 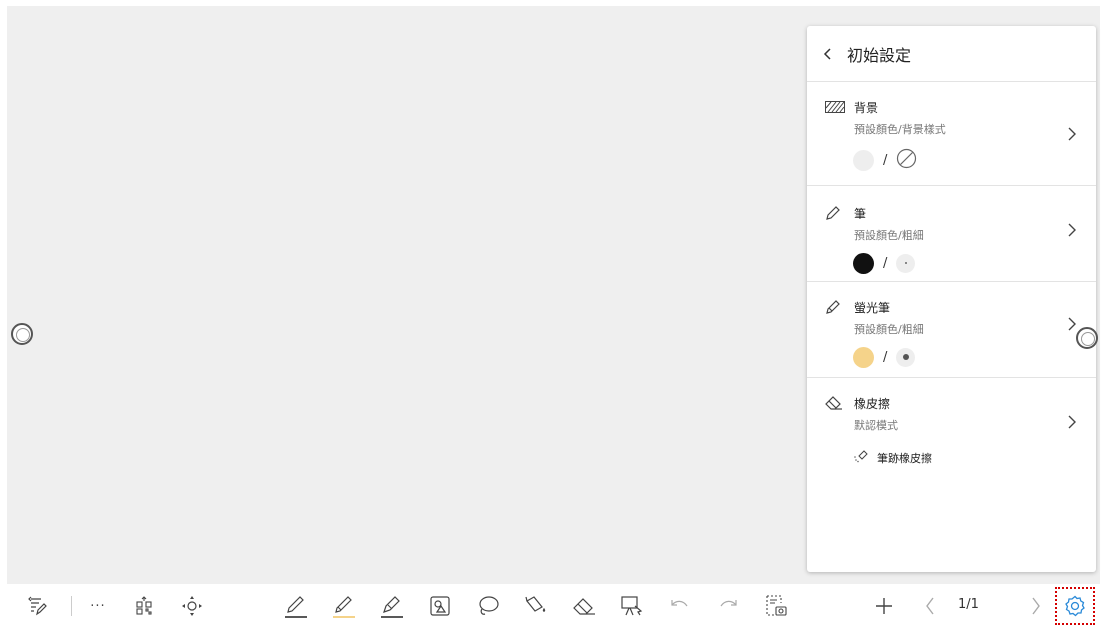 I want to click on next-page-icon, so click(x=1036, y=606).